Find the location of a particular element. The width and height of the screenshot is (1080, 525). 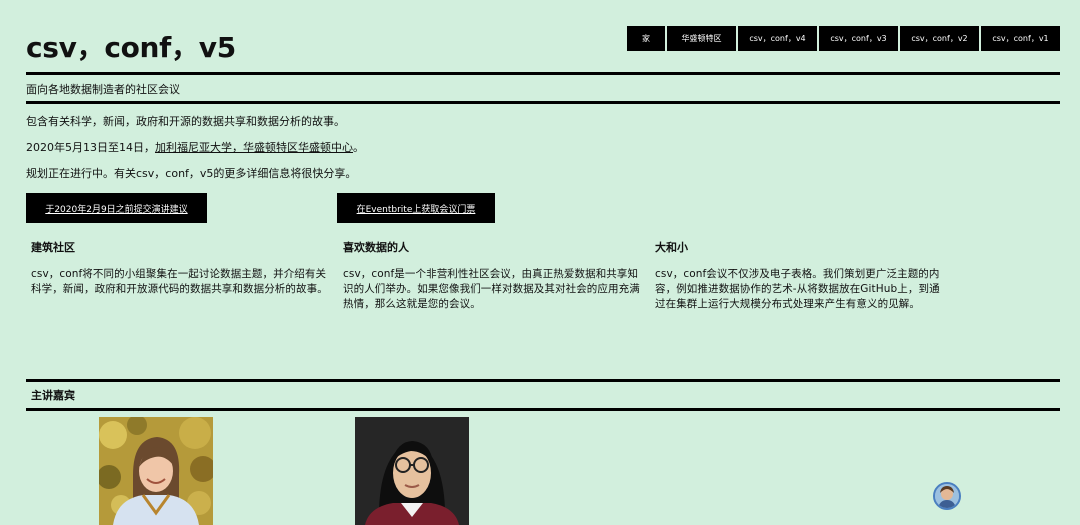

venue-link: 加利福尼亚大学，华盛顿特区华盛顿中心 is located at coordinates (254, 147).